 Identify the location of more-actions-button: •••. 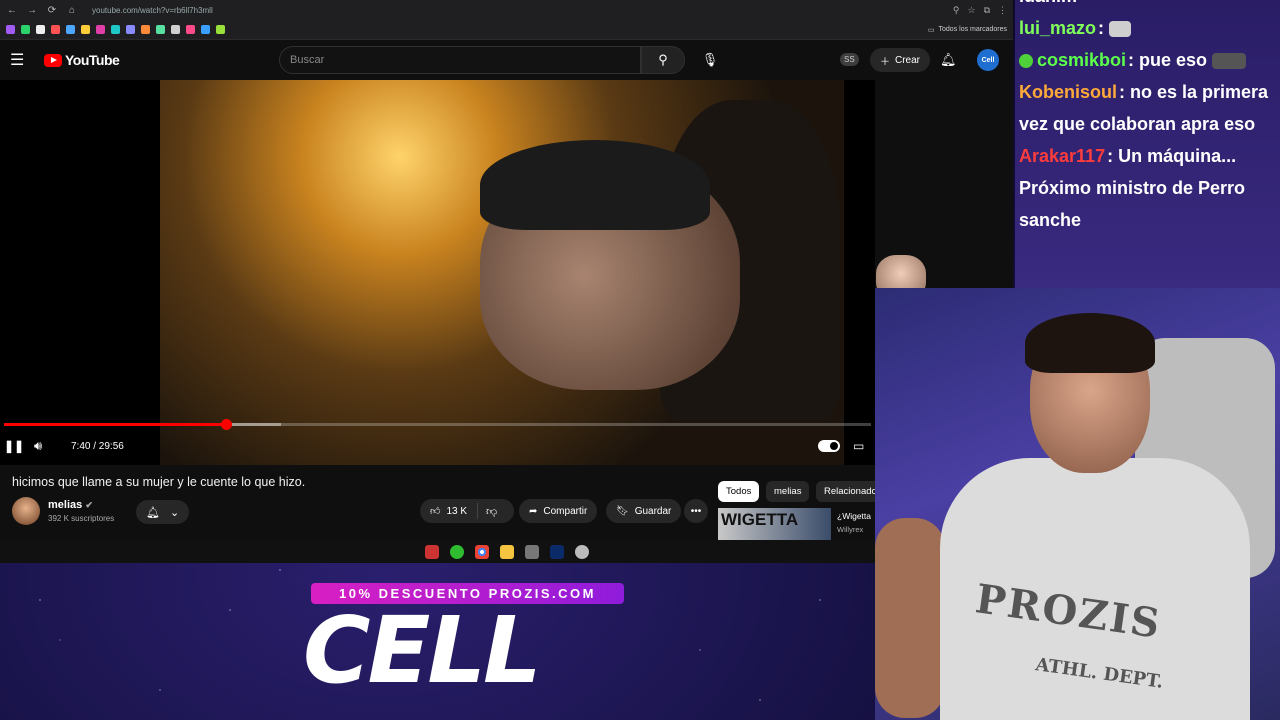
(696, 511).